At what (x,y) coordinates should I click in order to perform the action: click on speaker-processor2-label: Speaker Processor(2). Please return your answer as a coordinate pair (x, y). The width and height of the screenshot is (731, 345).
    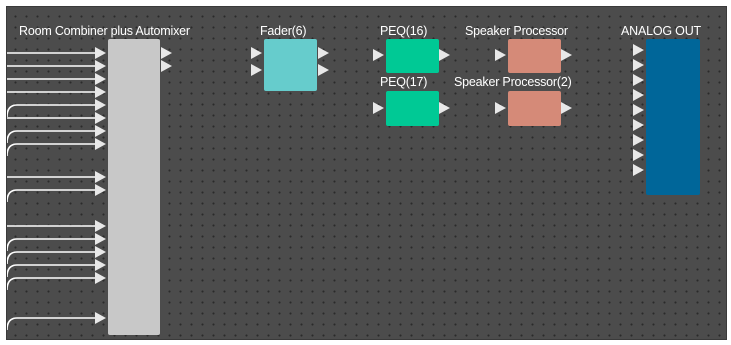
    Looking at the image, I should click on (513, 82).